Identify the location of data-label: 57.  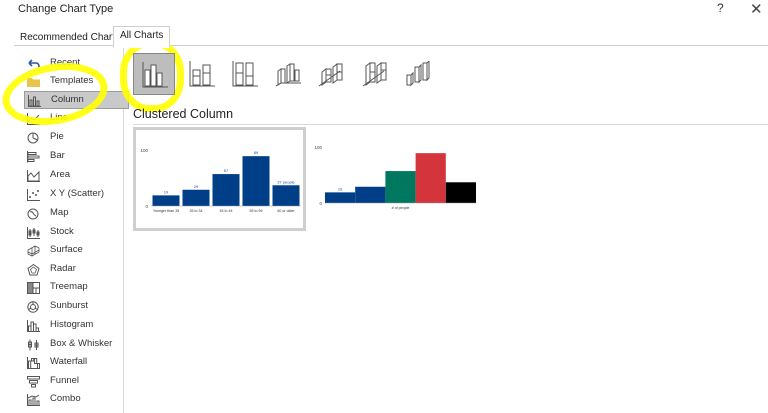
(226, 170).